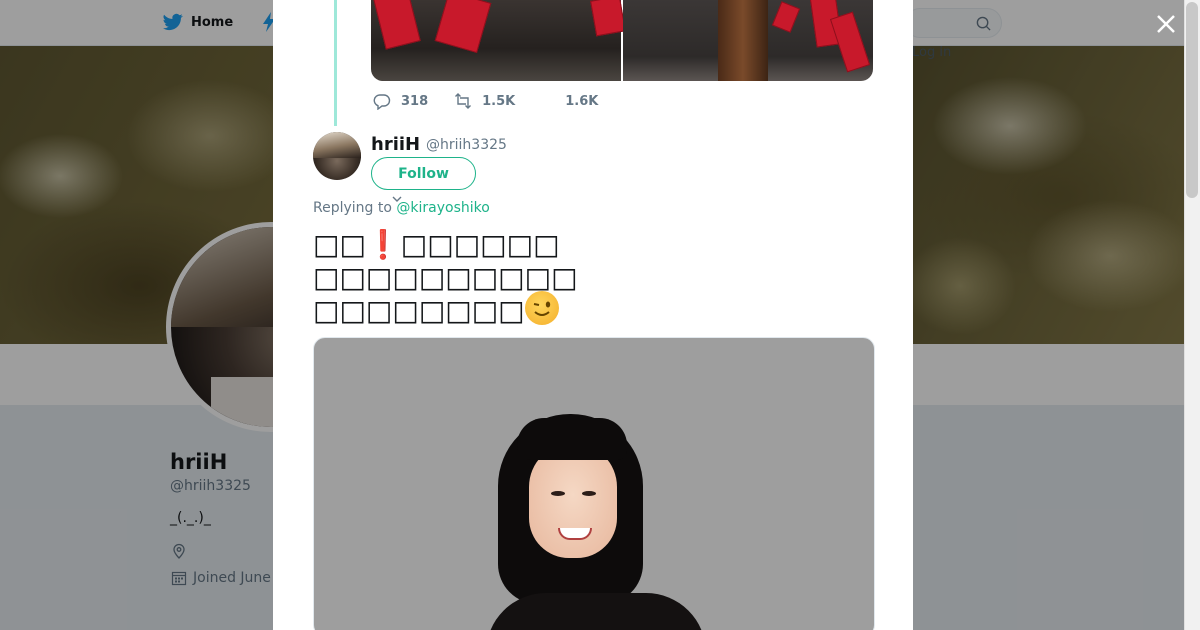 The image size is (1200, 630). What do you see at coordinates (382, 102) in the screenshot?
I see `reply-icon` at bounding box center [382, 102].